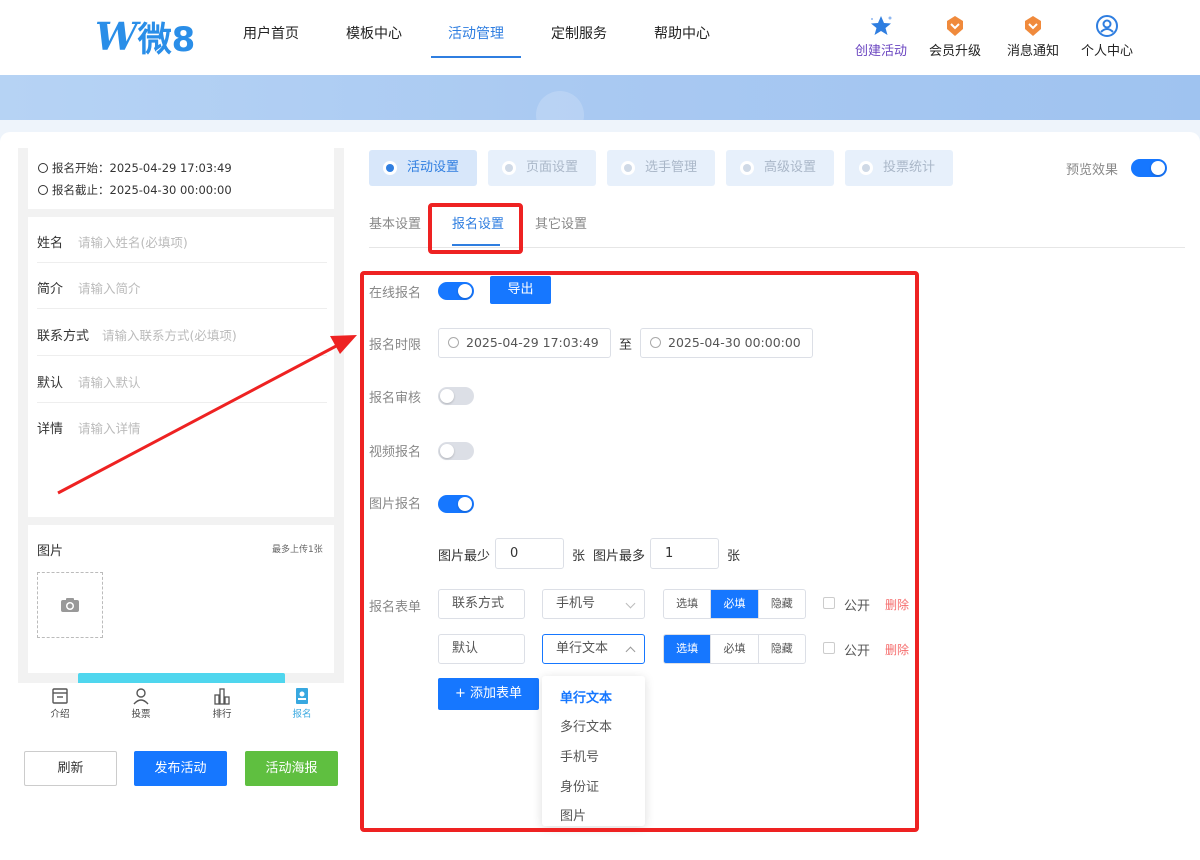  I want to click on nav-activity-management: 活动管理, so click(476, 41).